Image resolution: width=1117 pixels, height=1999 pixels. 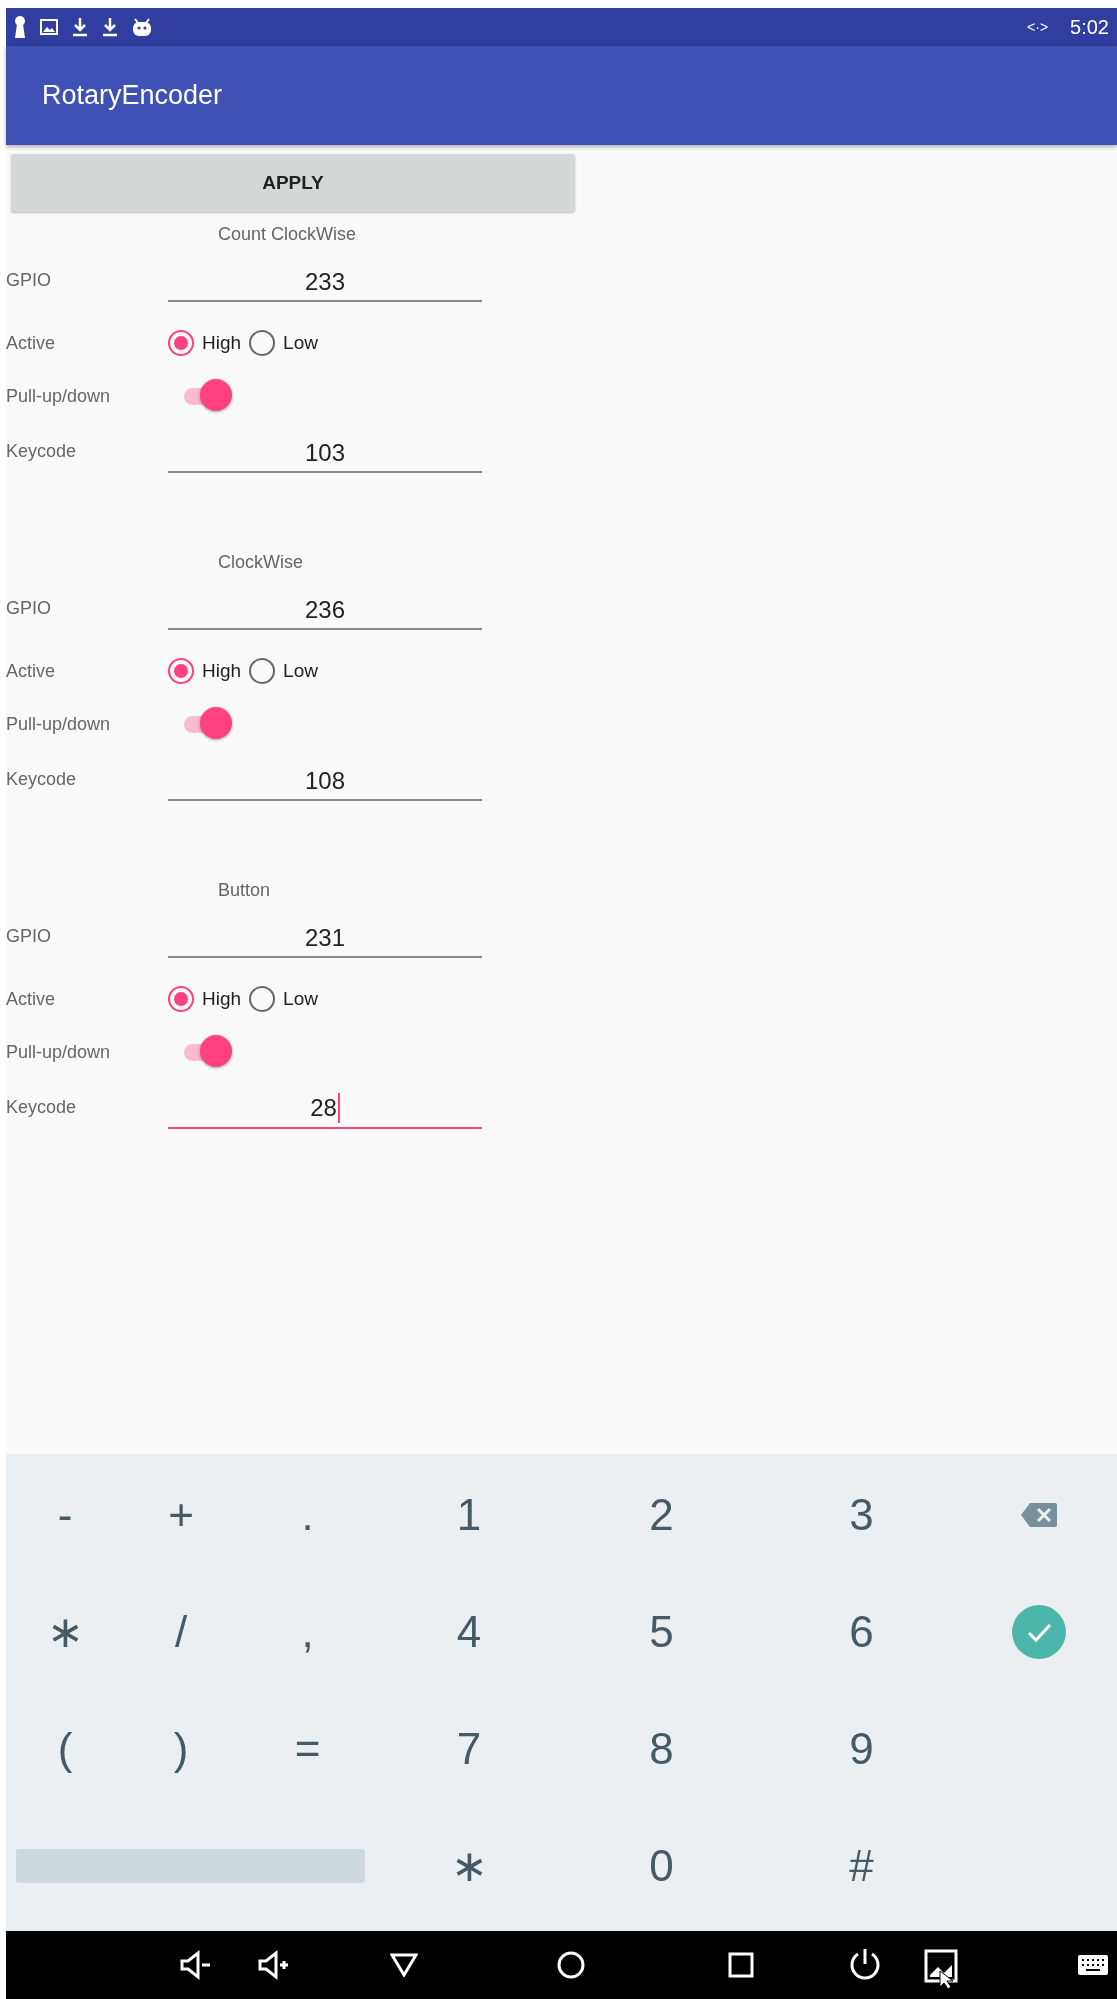 I want to click on keyboard-key: 0, so click(x=661, y=1865).